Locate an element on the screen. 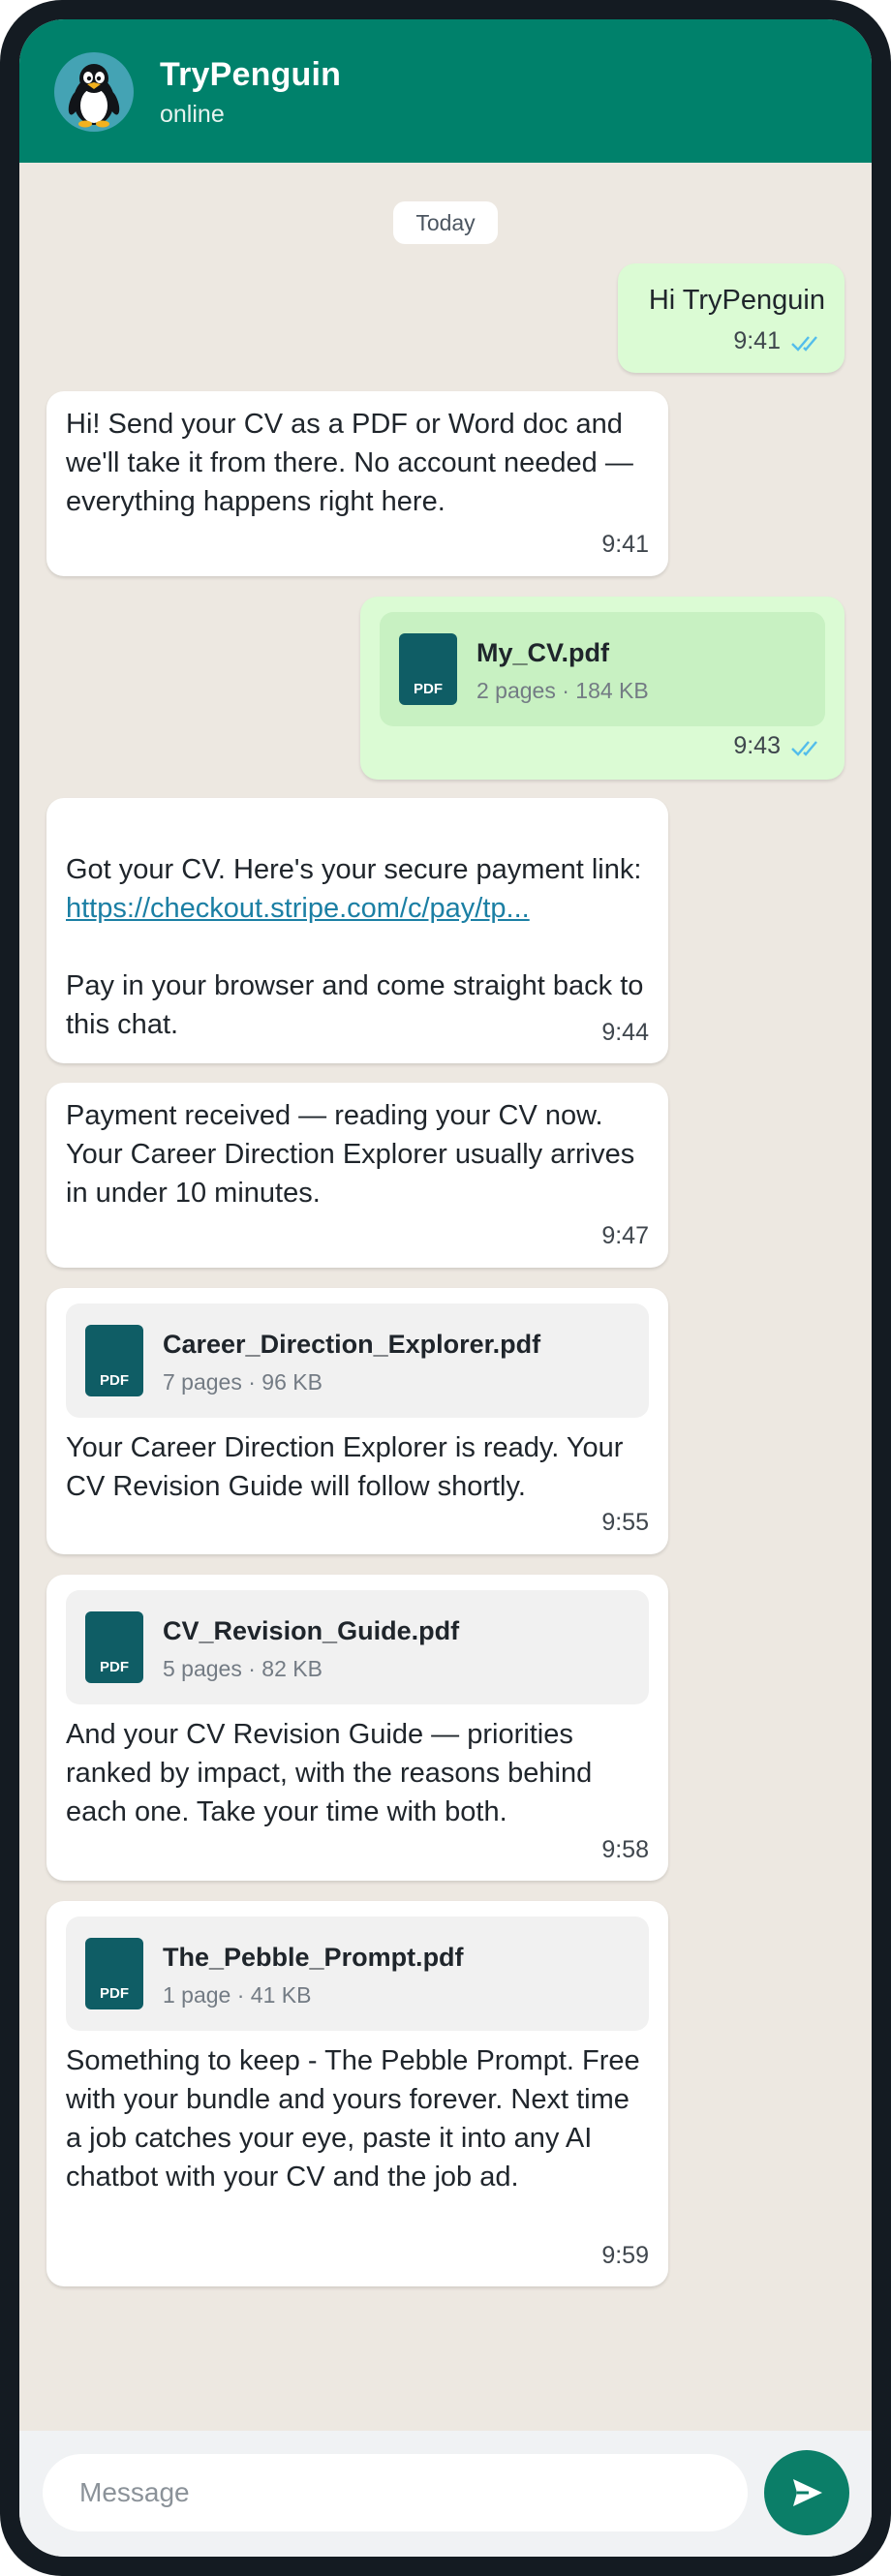 The width and height of the screenshot is (891, 2576). date-separator: Today is located at coordinates (445, 222).